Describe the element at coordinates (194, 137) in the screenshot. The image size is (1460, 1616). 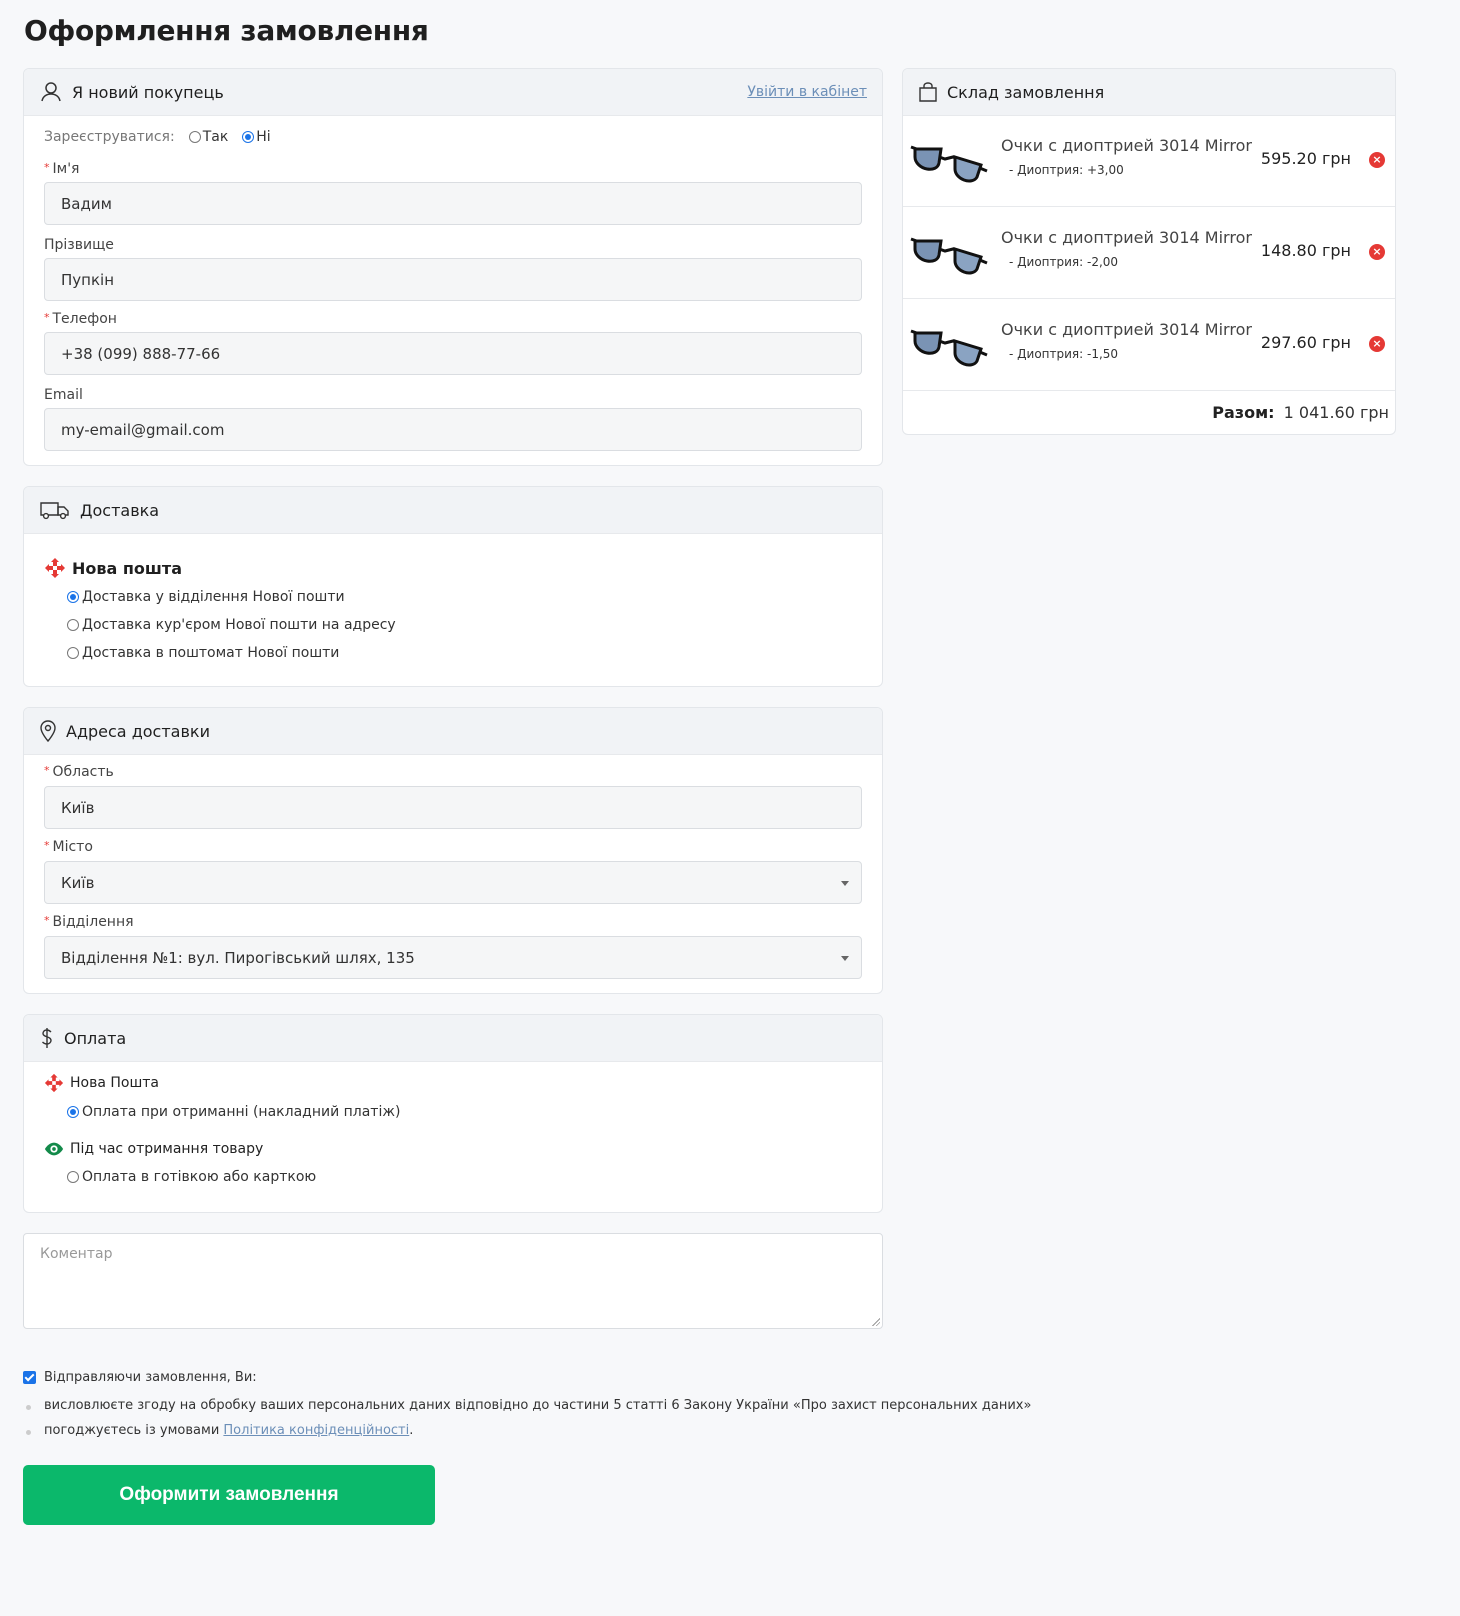
I see `register-yes-radio` at that location.